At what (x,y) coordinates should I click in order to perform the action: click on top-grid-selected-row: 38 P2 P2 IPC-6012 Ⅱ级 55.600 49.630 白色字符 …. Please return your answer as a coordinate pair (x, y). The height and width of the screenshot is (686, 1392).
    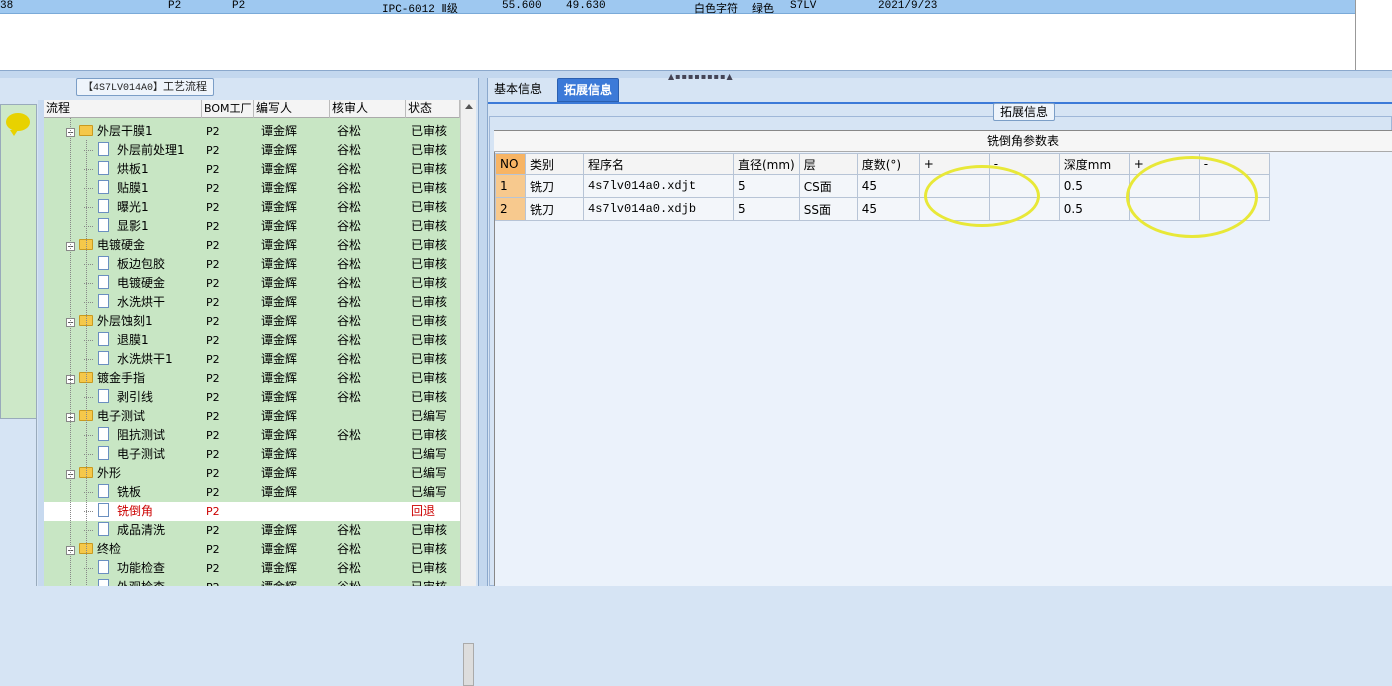
    Looking at the image, I should click on (677, 8).